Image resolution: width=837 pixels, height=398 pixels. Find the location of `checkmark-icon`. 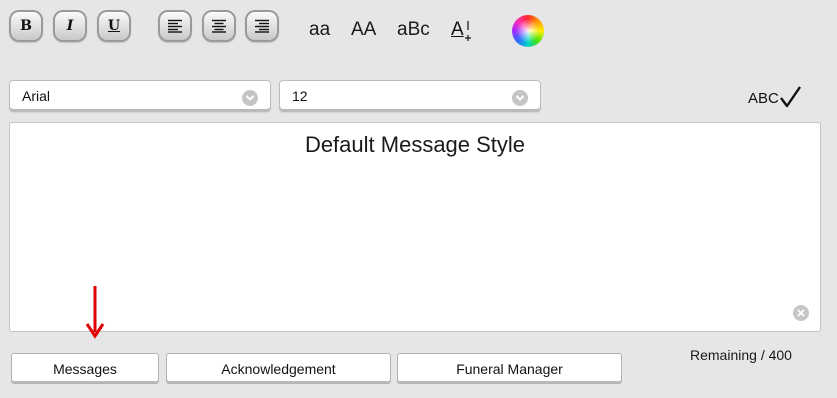

checkmark-icon is located at coordinates (790, 97).